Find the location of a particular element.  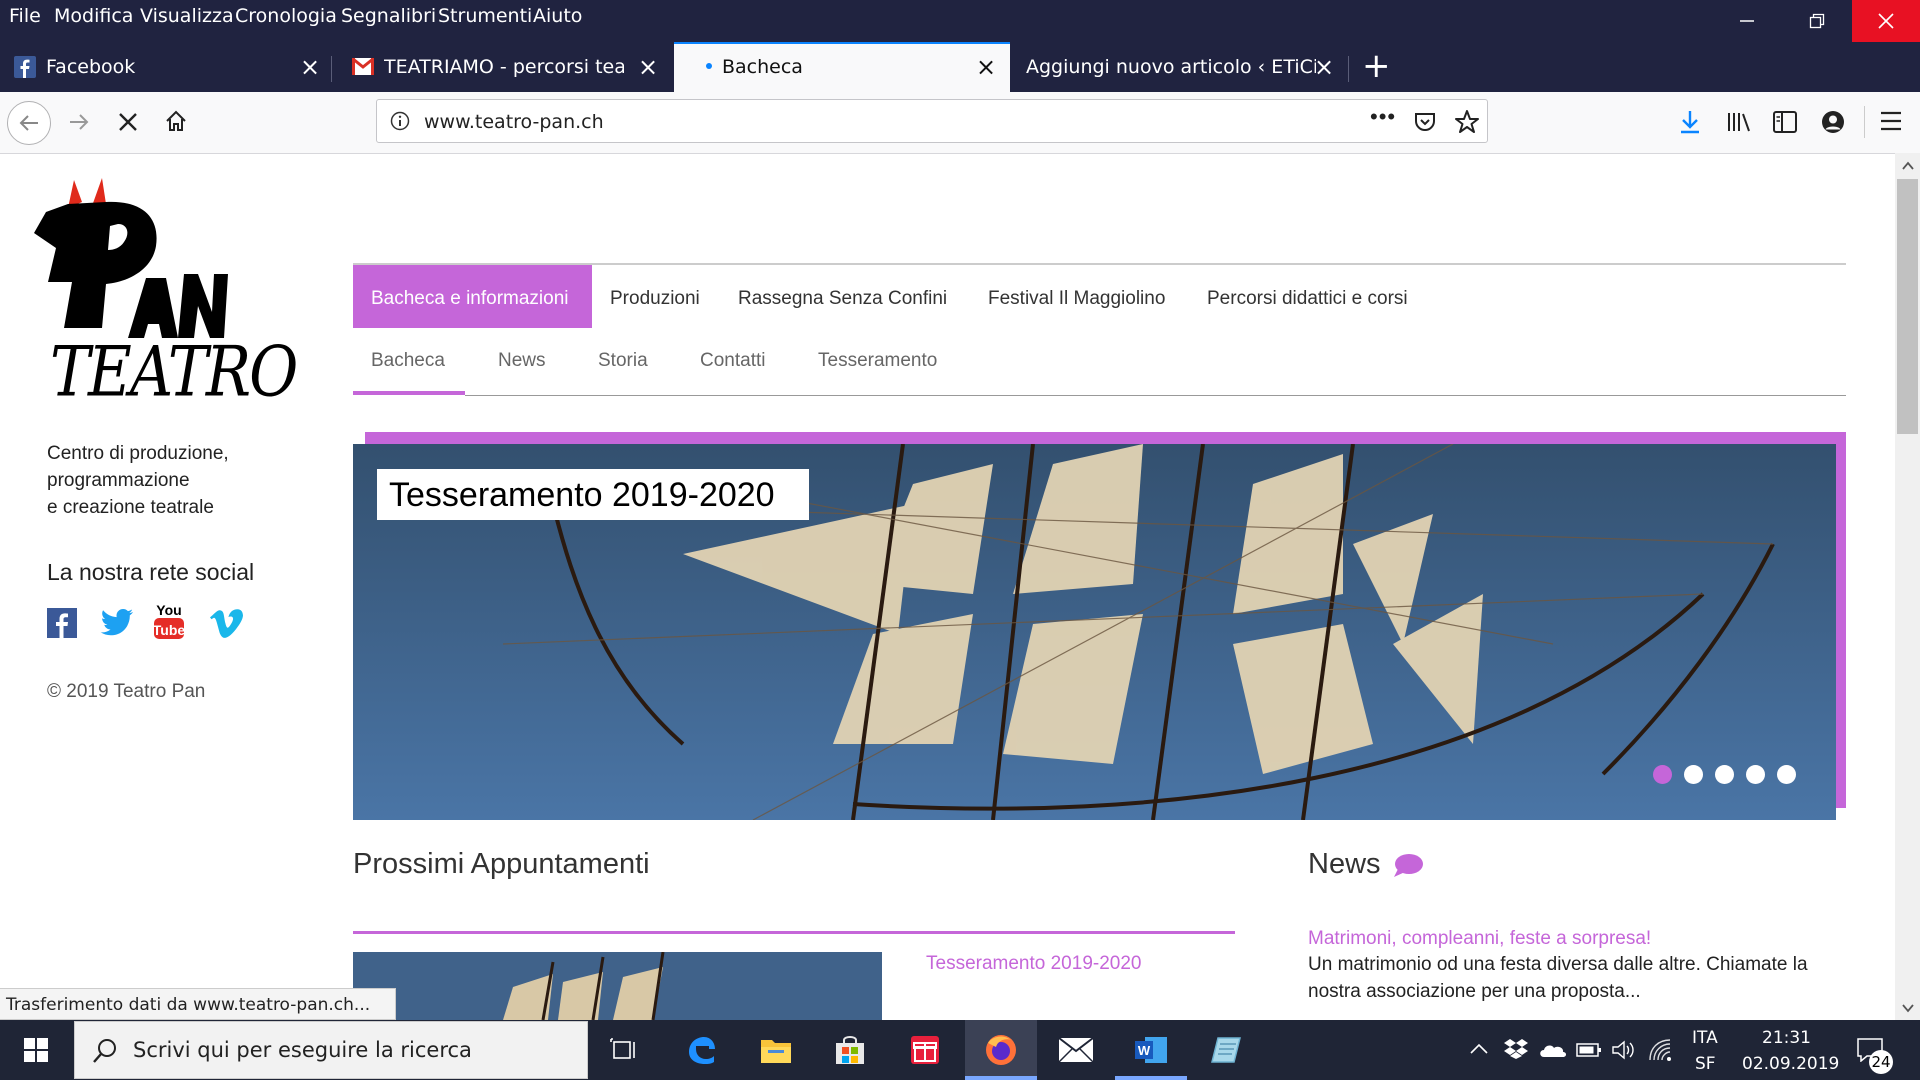

page-actions-more-icon: ••• is located at coordinates (1383, 117).